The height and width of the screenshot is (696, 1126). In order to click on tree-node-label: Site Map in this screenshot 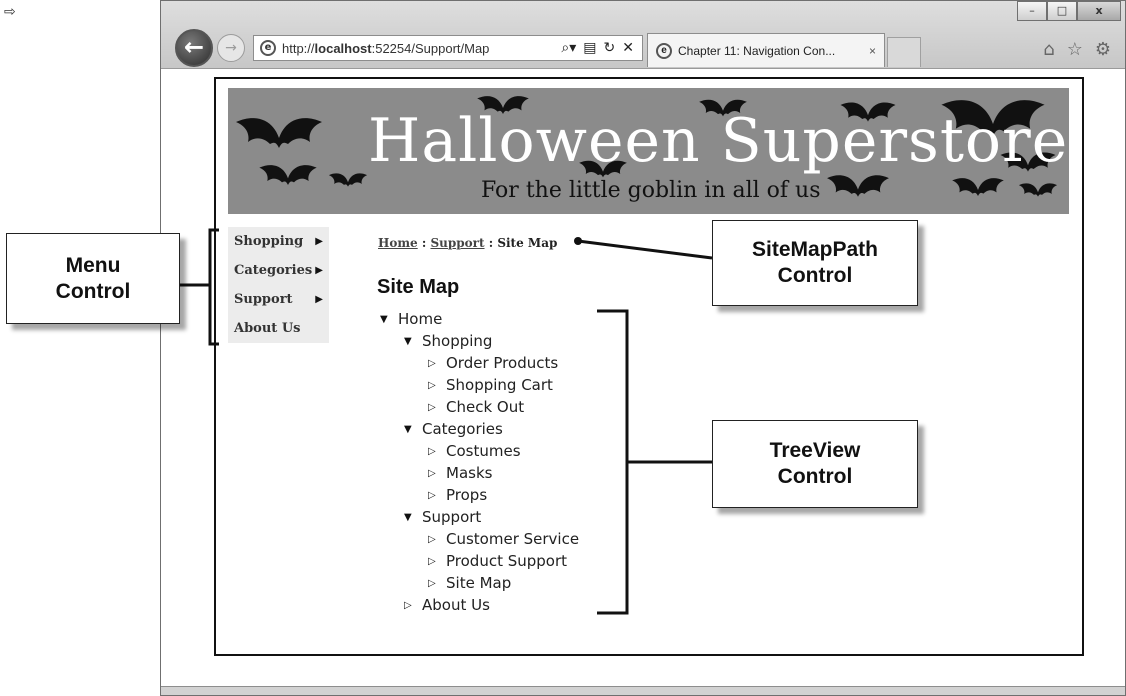, I will do `click(479, 583)`.